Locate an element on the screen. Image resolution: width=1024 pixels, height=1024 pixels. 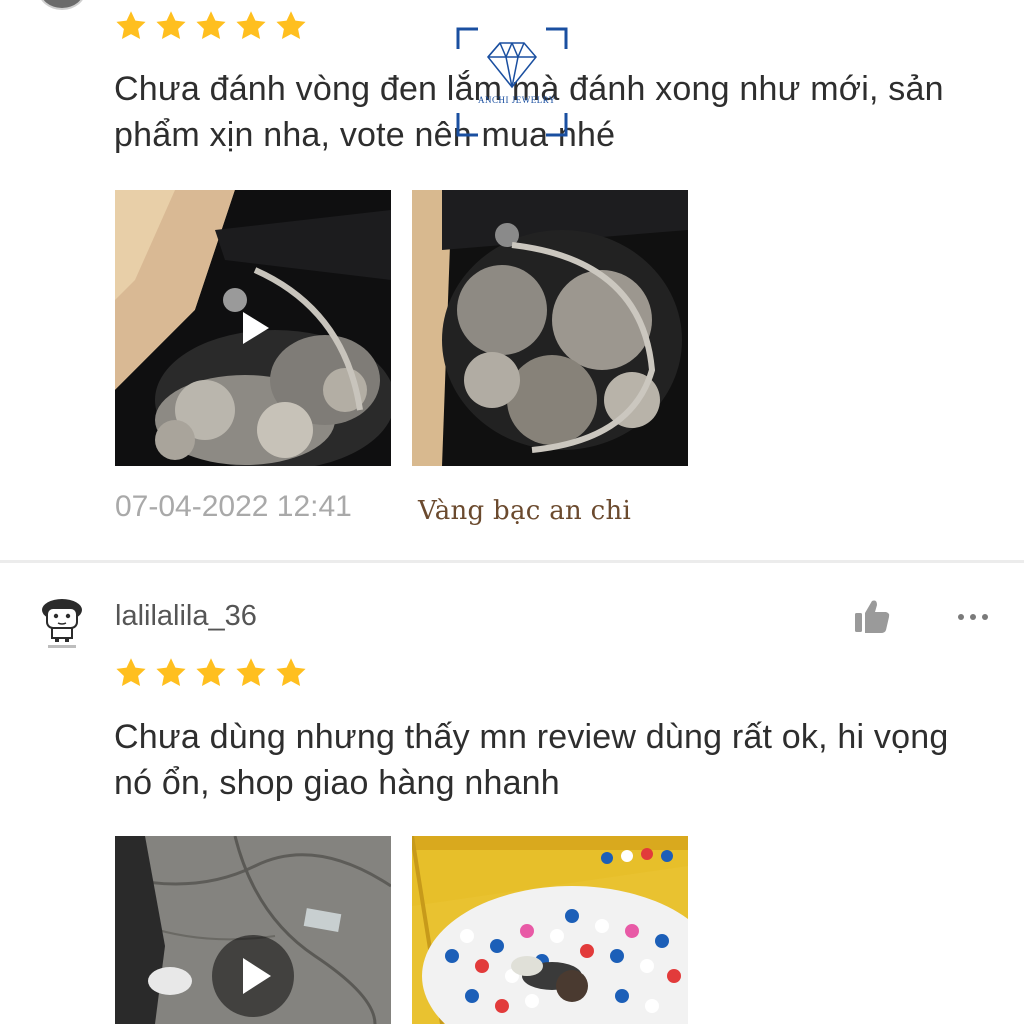
more-options-icon is located at coordinates (973, 617).